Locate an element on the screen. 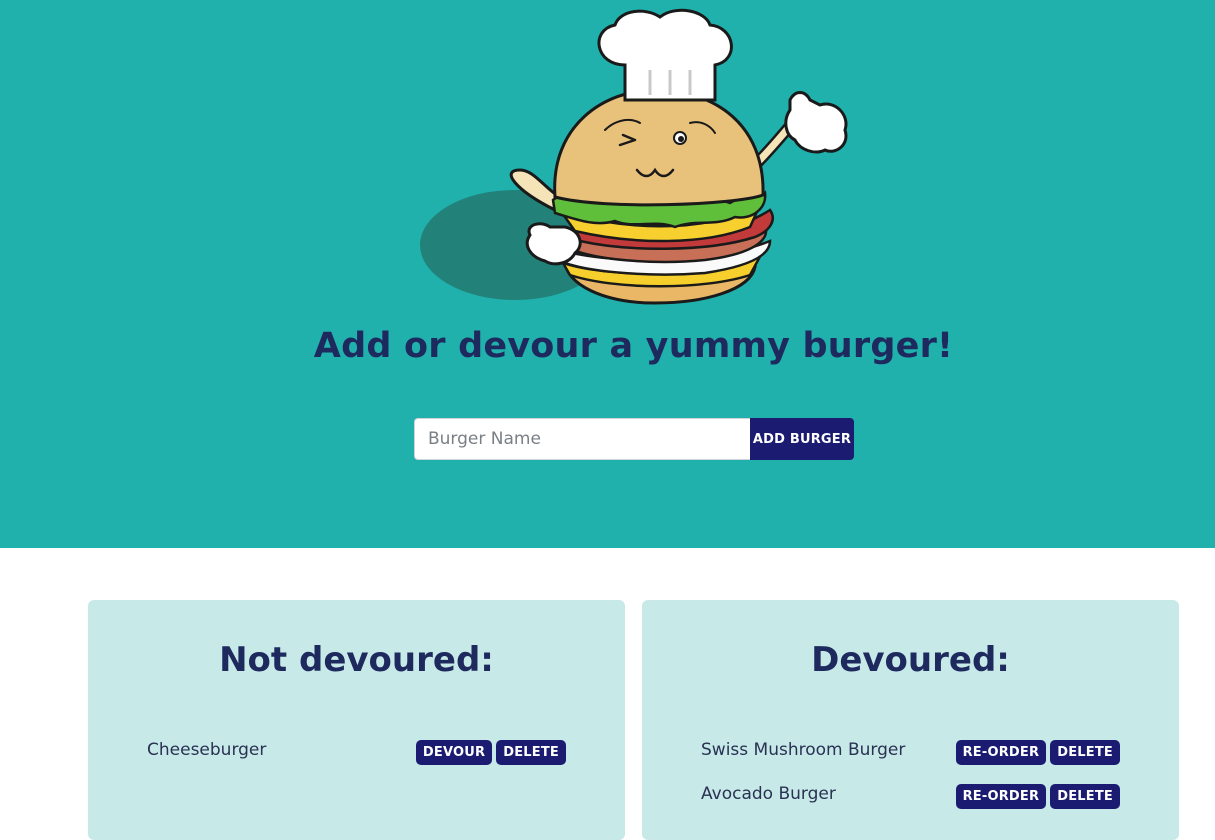  row-actions: DEVOUR DELETE is located at coordinates (490, 752).